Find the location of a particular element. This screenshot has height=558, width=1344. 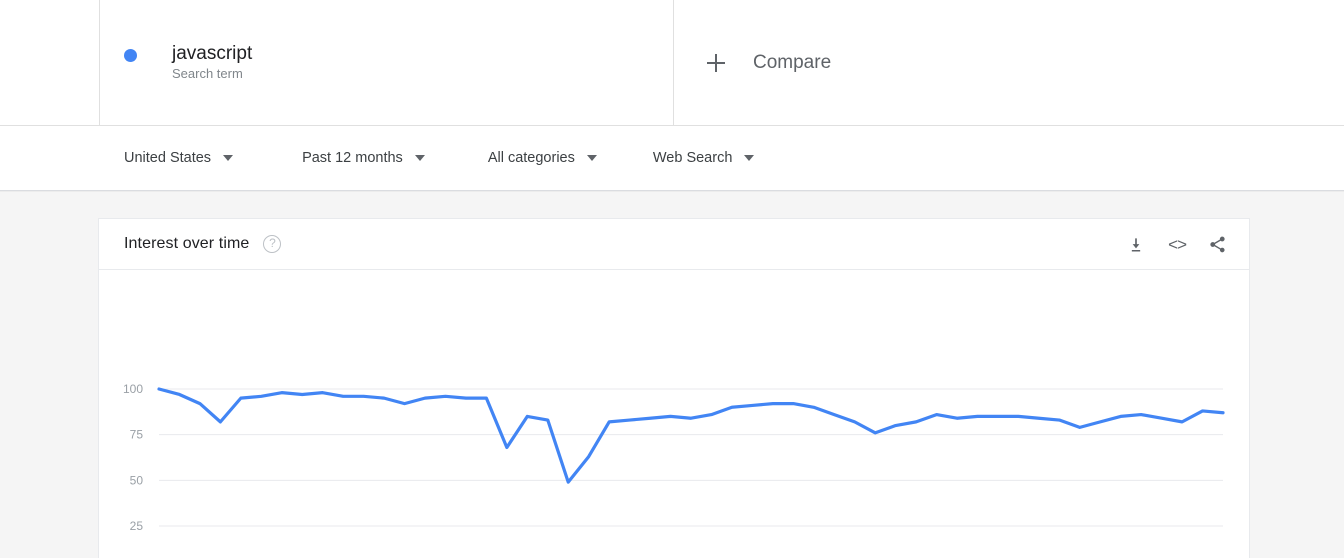

filter-region-value: United States is located at coordinates (168, 158).